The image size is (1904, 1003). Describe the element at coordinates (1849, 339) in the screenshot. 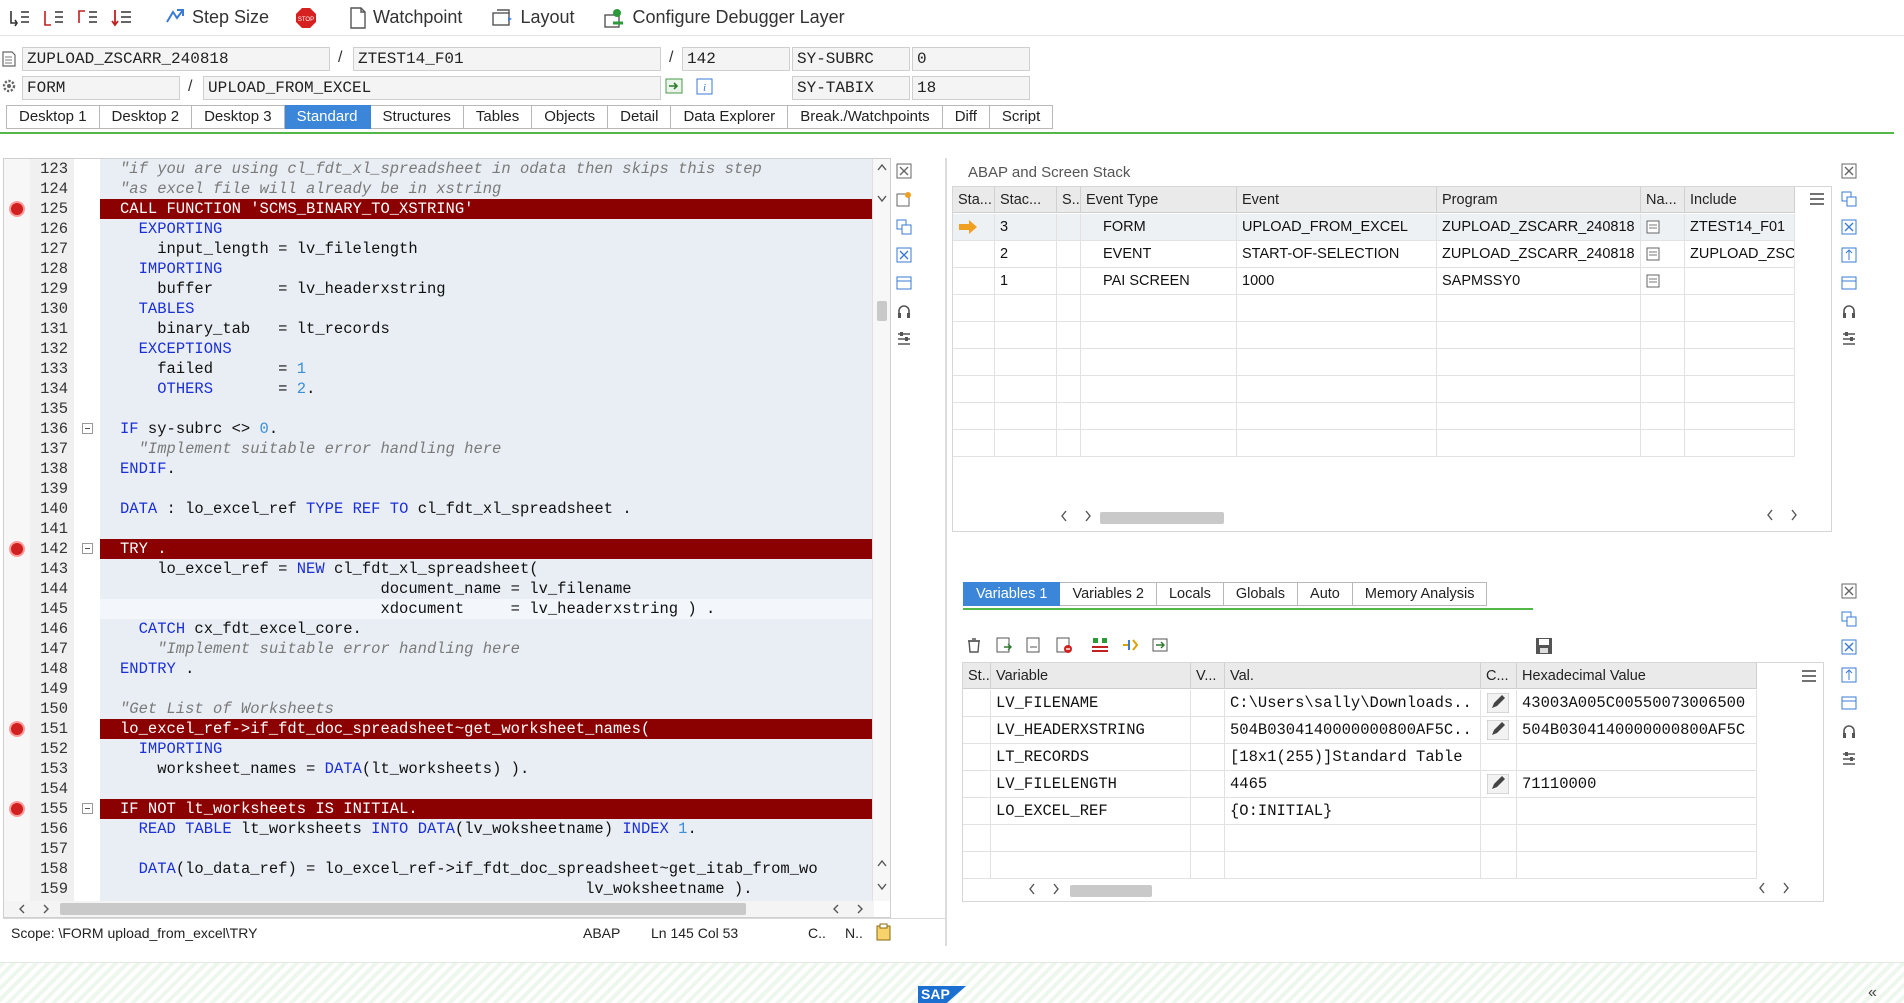

I see `settings-tool-icon` at that location.